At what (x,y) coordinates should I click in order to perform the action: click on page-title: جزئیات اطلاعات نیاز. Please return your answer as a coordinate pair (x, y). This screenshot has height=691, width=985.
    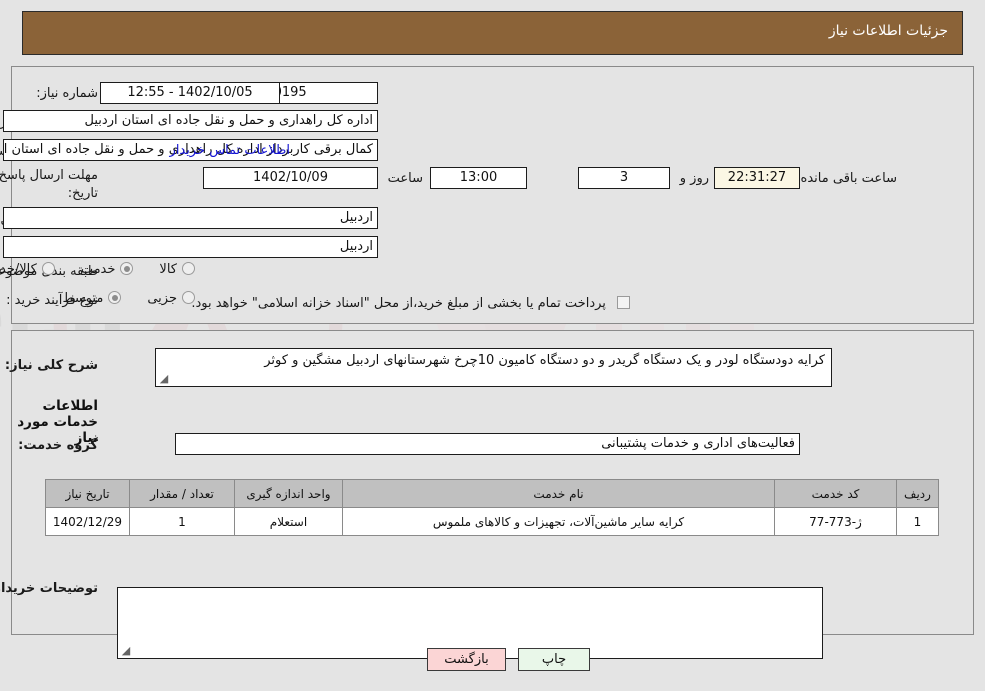
    Looking at the image, I should click on (888, 31).